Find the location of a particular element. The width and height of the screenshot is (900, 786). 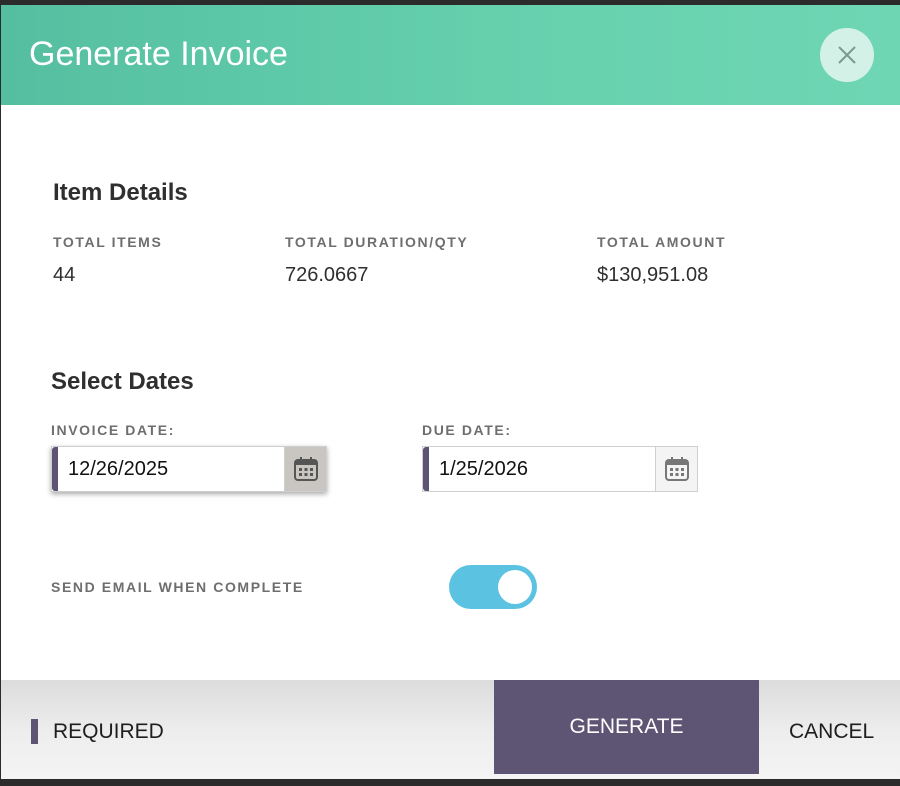

required-legend-marker is located at coordinates (34, 731).